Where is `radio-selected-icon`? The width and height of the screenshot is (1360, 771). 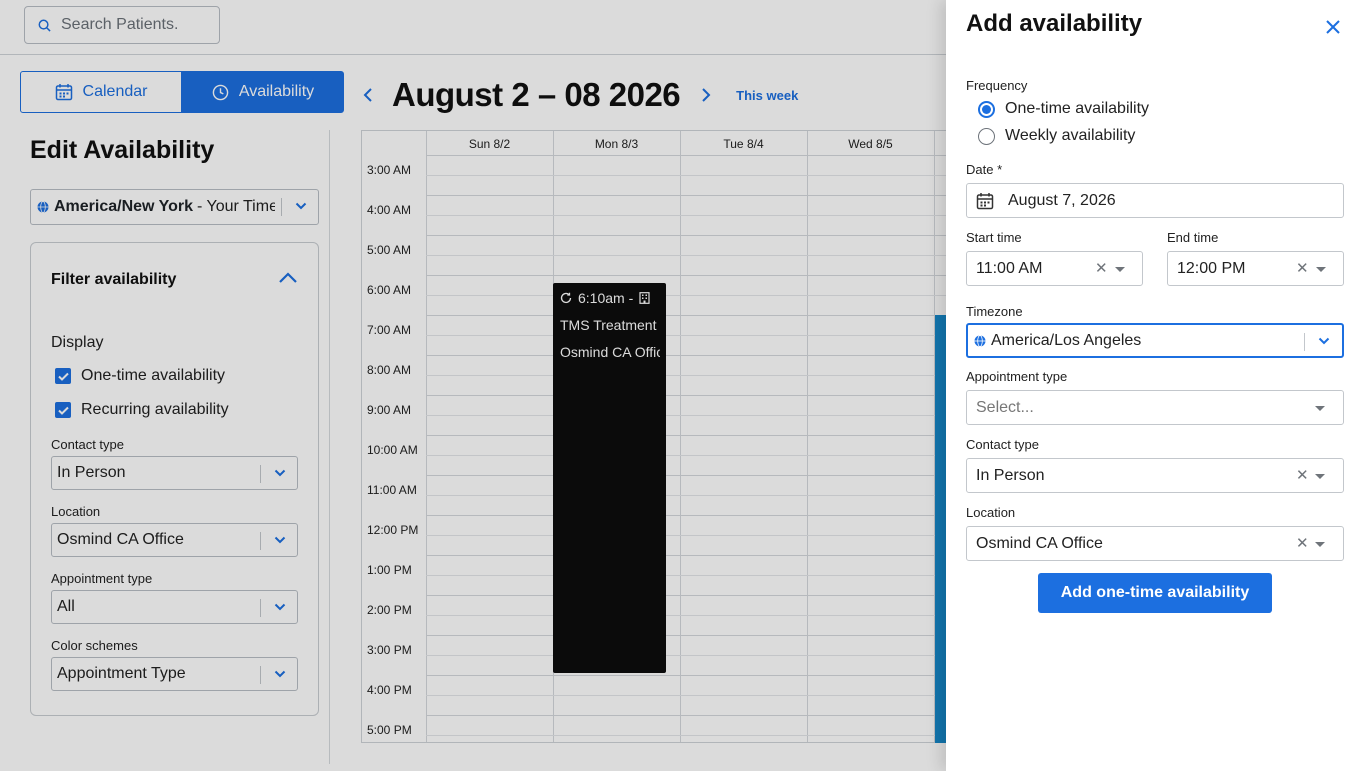
radio-selected-icon is located at coordinates (986, 109).